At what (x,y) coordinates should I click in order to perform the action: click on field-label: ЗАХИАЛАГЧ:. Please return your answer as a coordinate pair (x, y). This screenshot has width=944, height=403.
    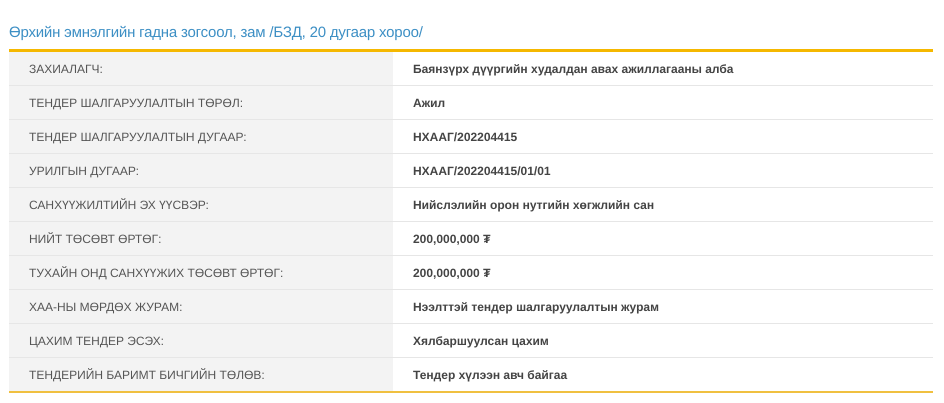
    Looking at the image, I should click on (201, 69).